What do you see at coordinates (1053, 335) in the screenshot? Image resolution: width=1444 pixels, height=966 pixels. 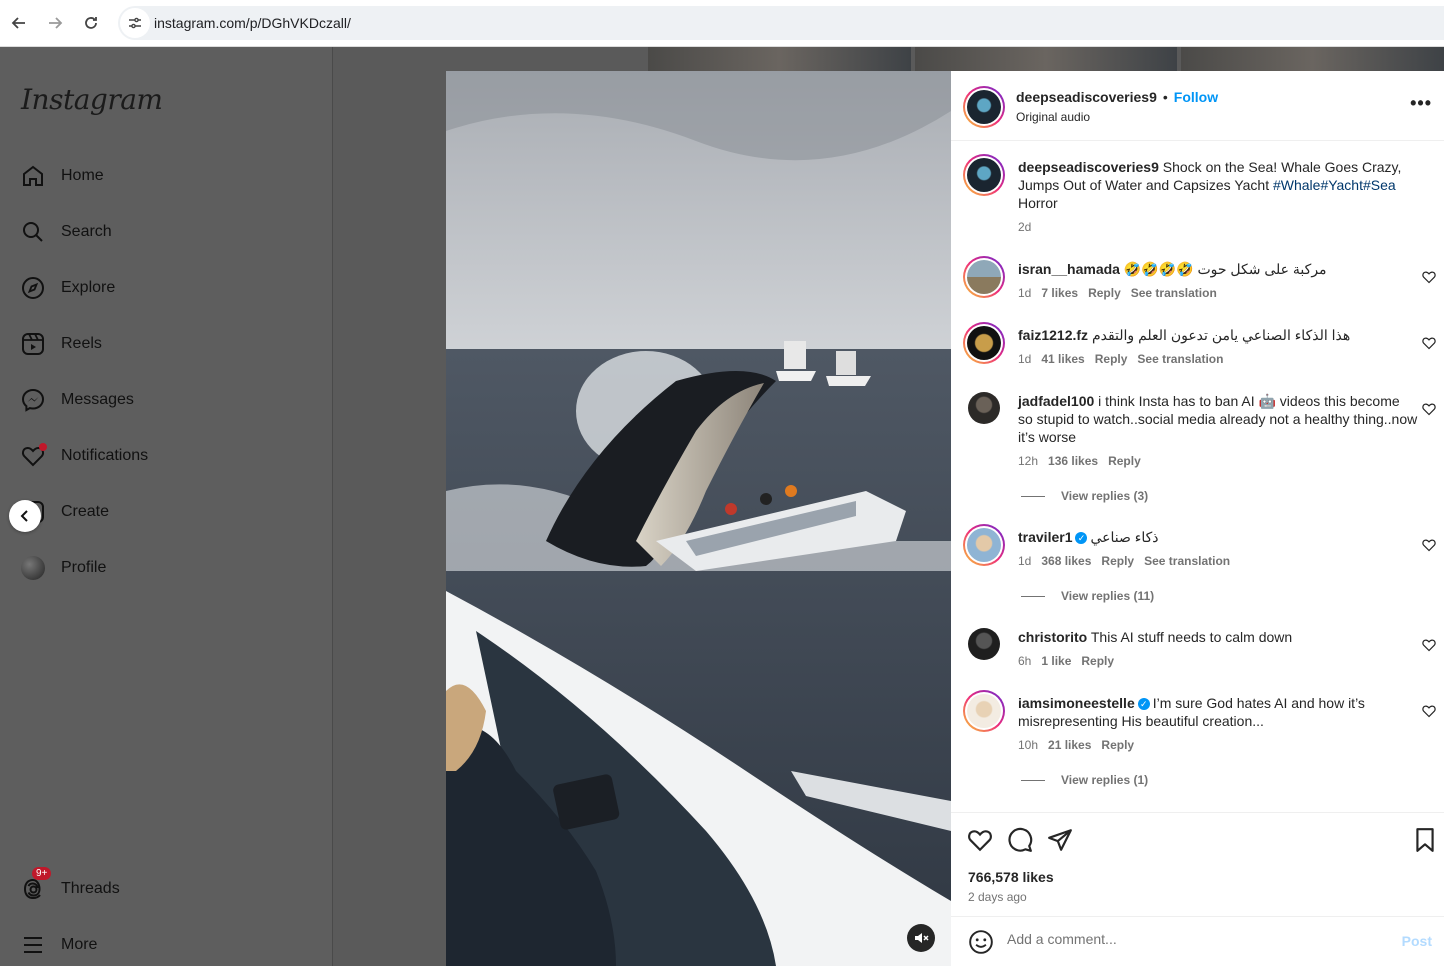 I see `comment-username: faiz1212.fz` at bounding box center [1053, 335].